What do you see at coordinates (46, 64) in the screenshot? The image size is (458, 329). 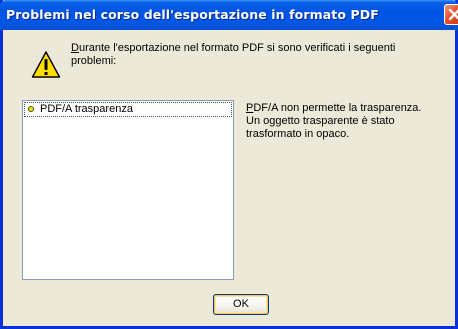 I see `warning-icon` at bounding box center [46, 64].